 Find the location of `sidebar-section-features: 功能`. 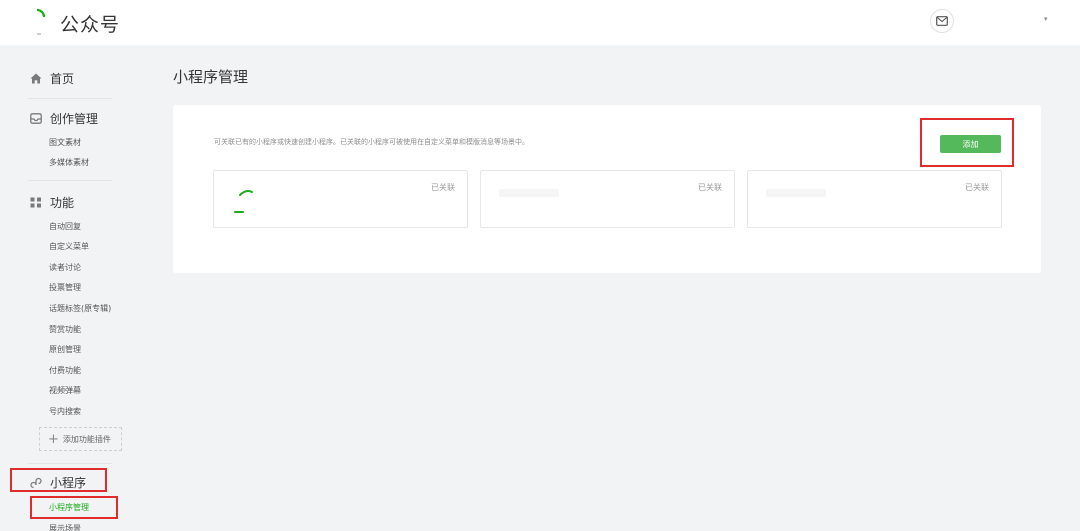

sidebar-section-features: 功能 is located at coordinates (52, 202).